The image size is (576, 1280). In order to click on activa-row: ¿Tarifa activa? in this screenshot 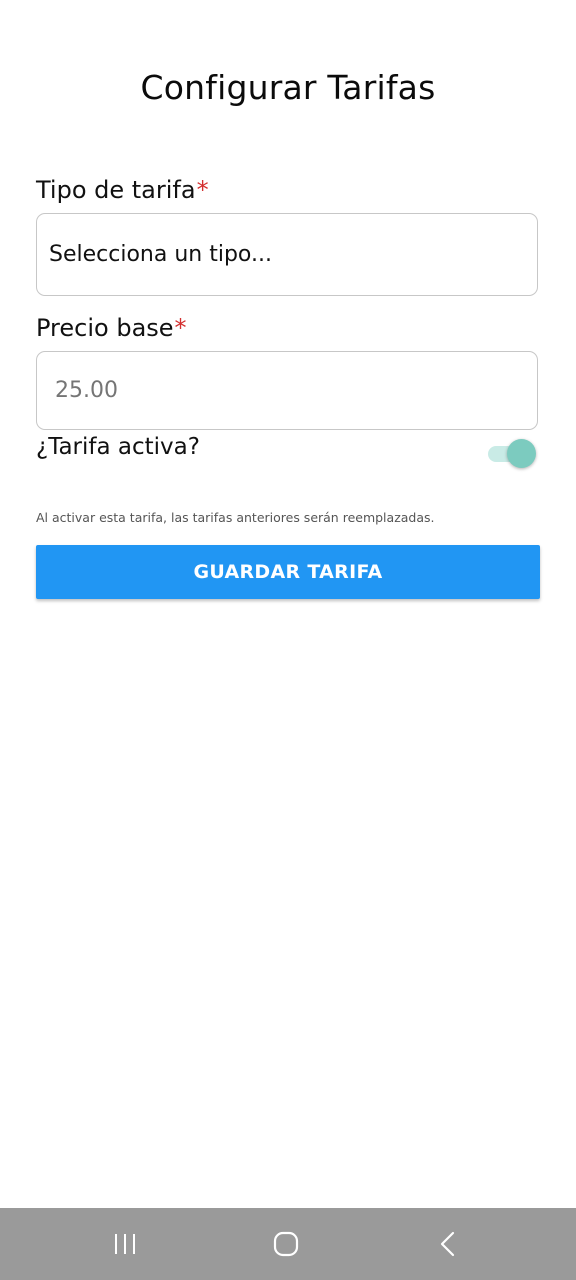, I will do `click(287, 452)`.